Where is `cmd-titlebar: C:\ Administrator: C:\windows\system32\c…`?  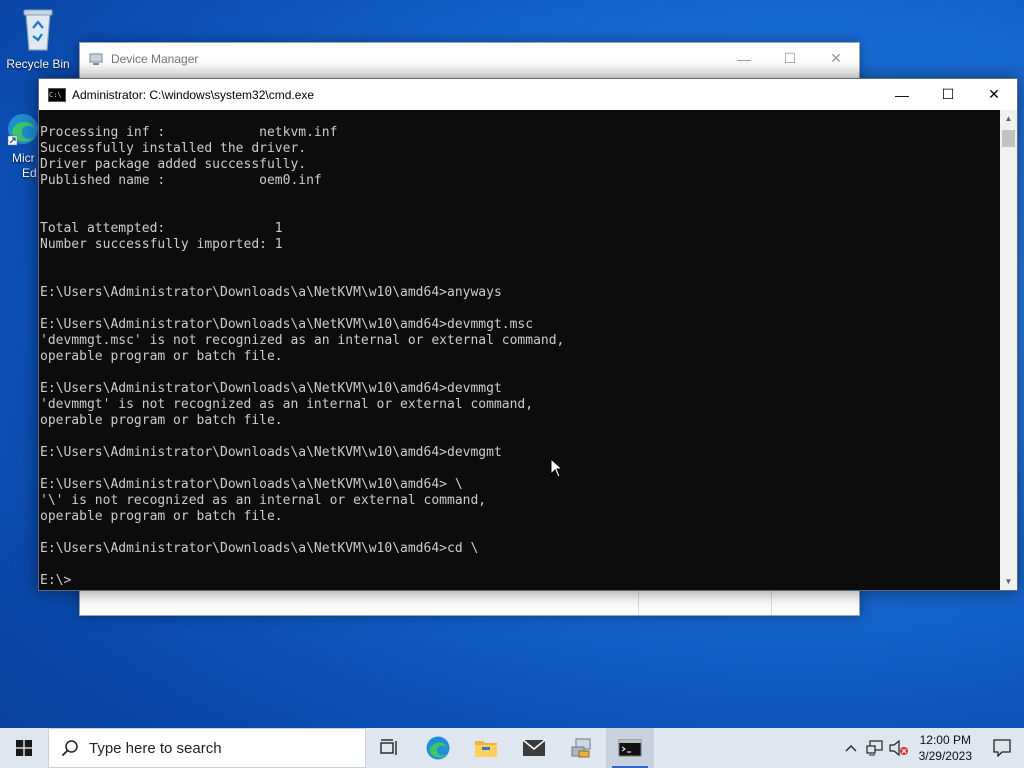 cmd-titlebar: C:\ Administrator: C:\windows\system32\c… is located at coordinates (528, 94).